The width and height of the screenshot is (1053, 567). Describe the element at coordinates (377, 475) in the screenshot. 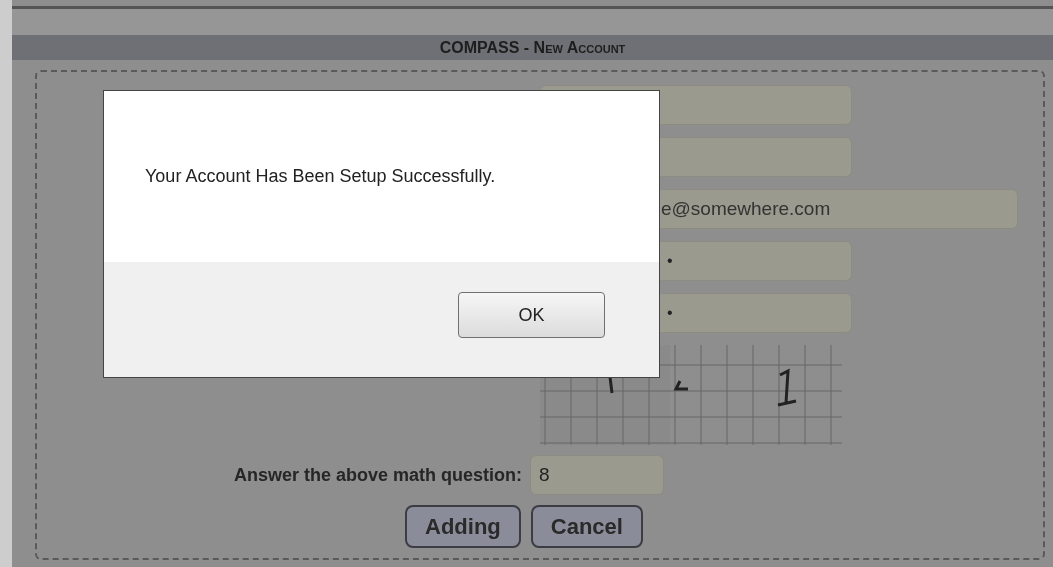

I see `answer-label: Answer the above math question:` at that location.